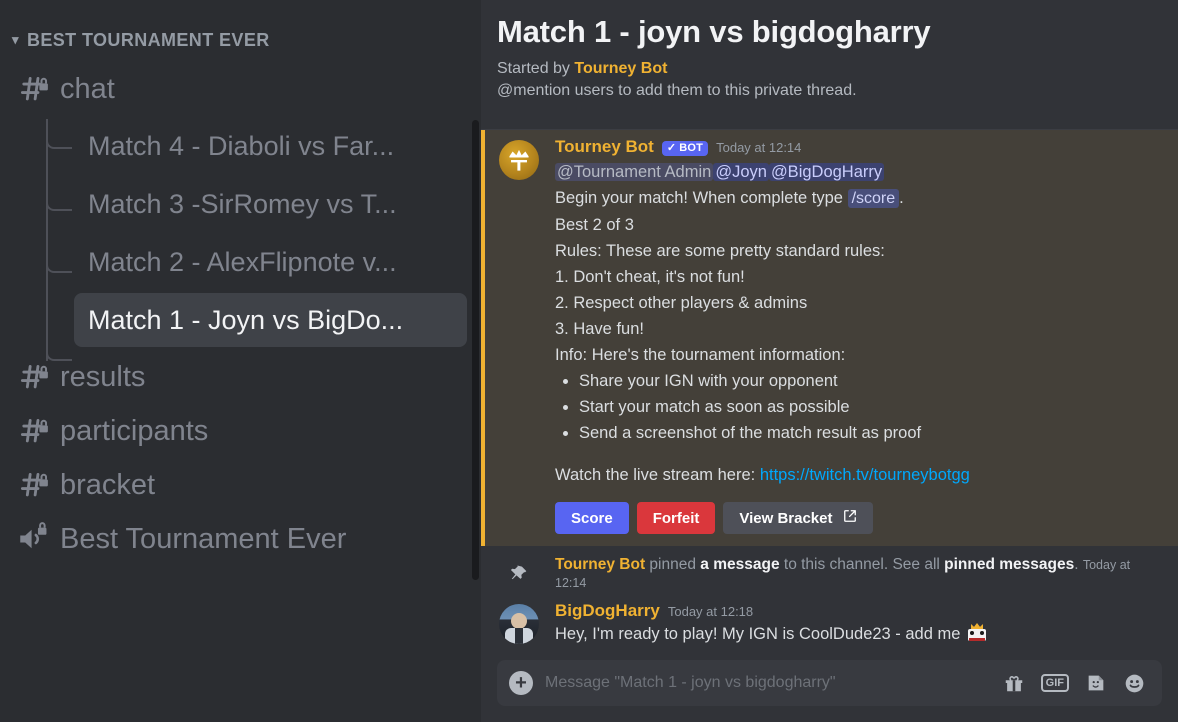 This screenshot has height=722, width=1178. What do you see at coordinates (519, 636) in the screenshot?
I see `avatar-body` at bounding box center [519, 636].